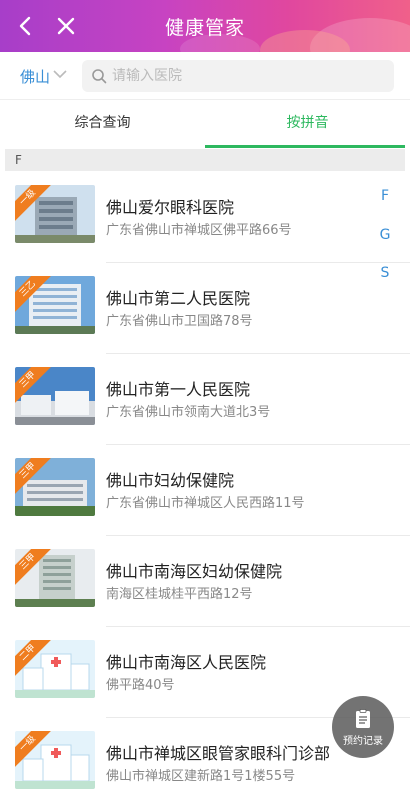  Describe the element at coordinates (55, 305) in the screenshot. I see `hospital-thumbnail: 三乙` at that location.